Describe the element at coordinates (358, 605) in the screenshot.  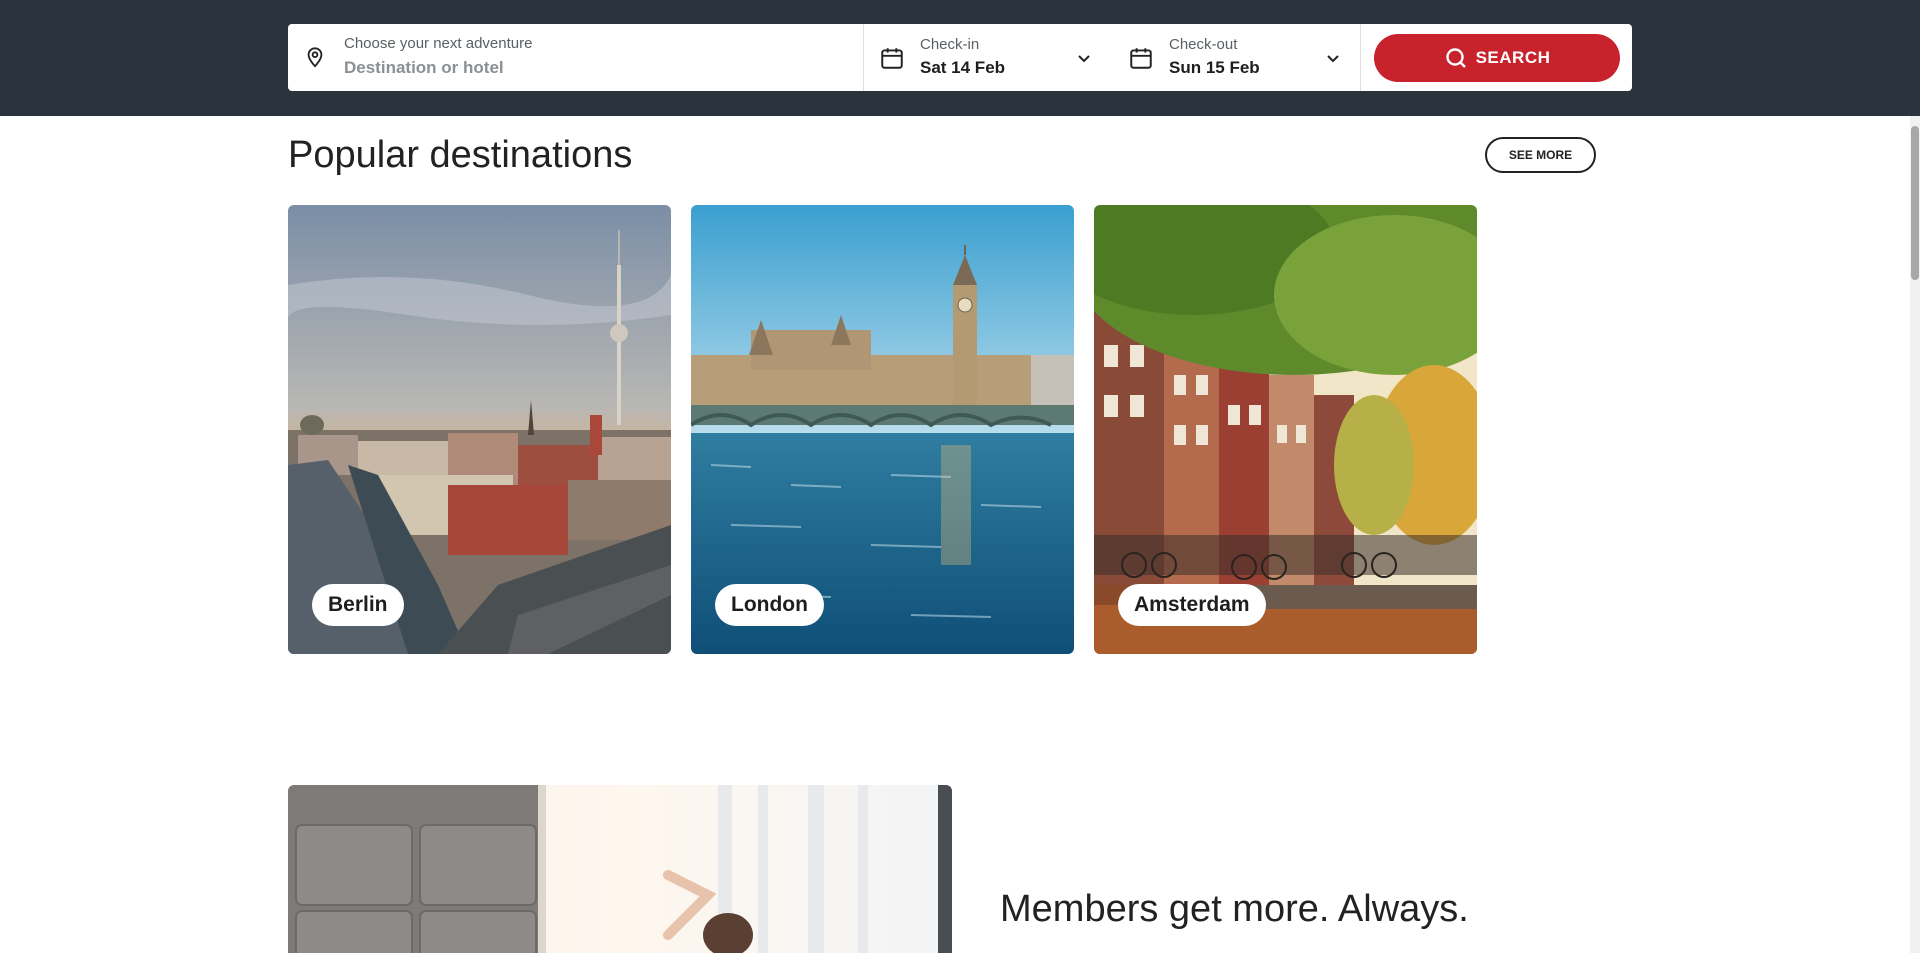
I see `city-label-berlin: Berlin` at that location.